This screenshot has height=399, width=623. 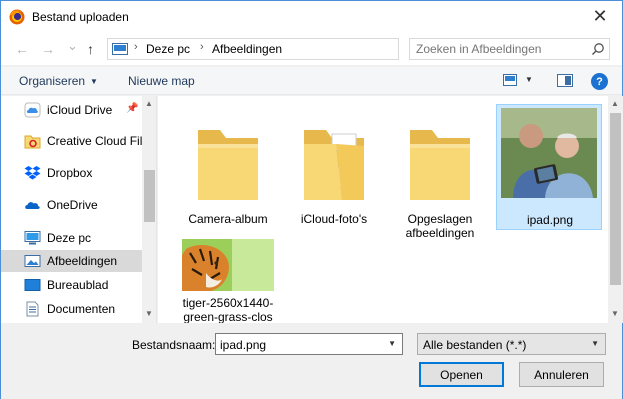 What do you see at coordinates (80, 110) in the screenshot?
I see `sidebar-item-label: iCloud Drive` at bounding box center [80, 110].